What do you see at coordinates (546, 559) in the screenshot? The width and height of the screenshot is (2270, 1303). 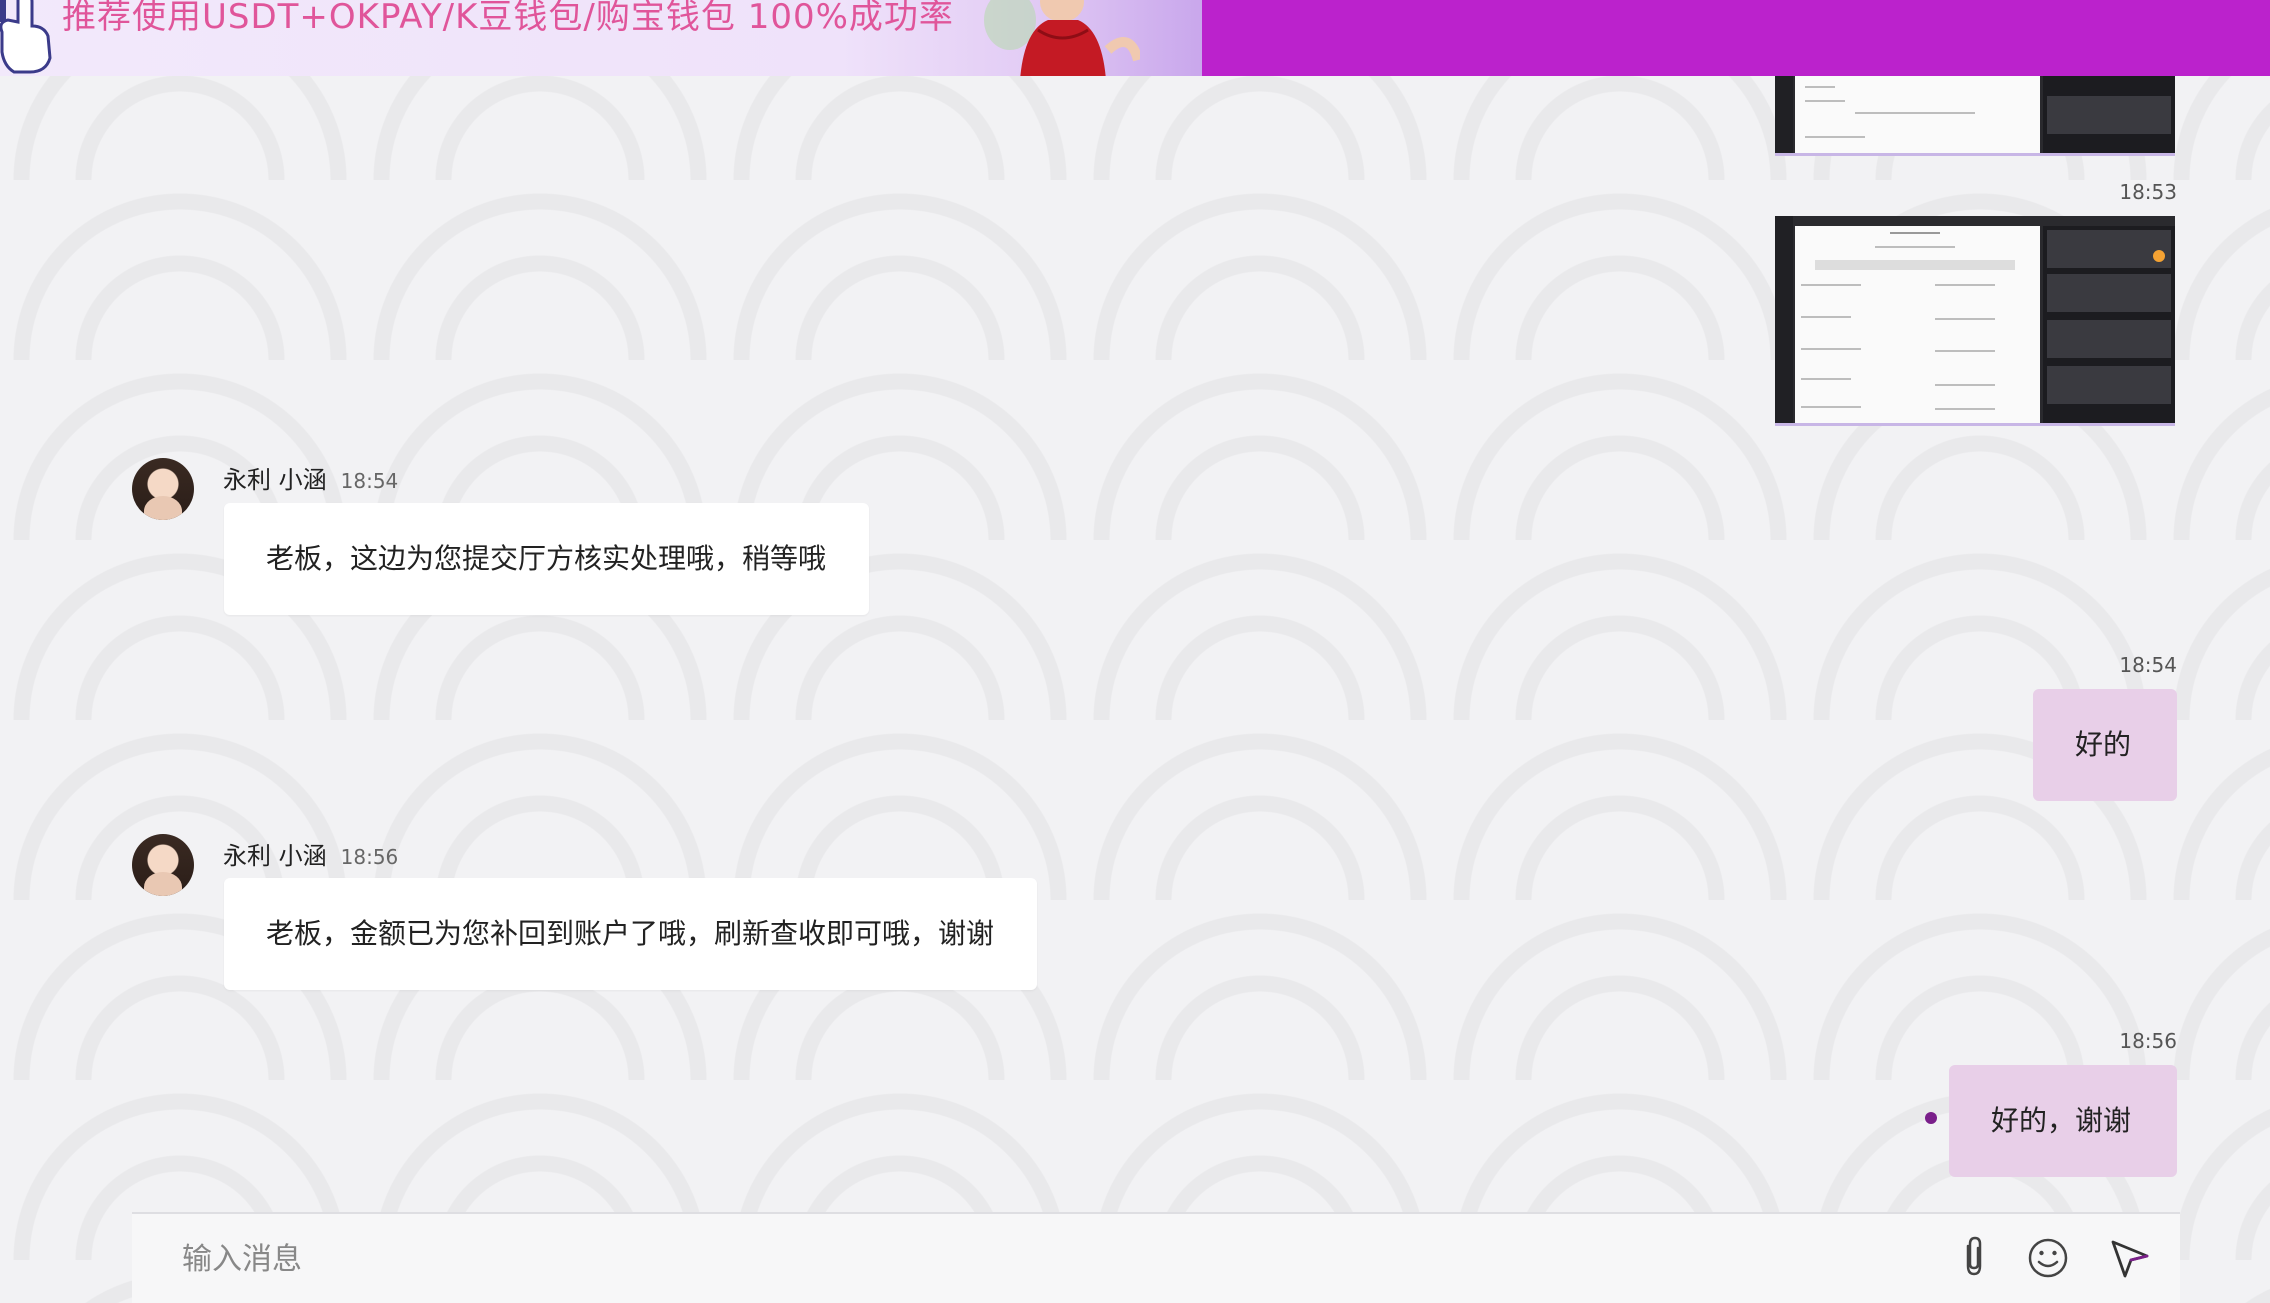 I see `incoming-message-bubble: 老板，这边为您提交厅方核实处理哦，稍等哦` at bounding box center [546, 559].